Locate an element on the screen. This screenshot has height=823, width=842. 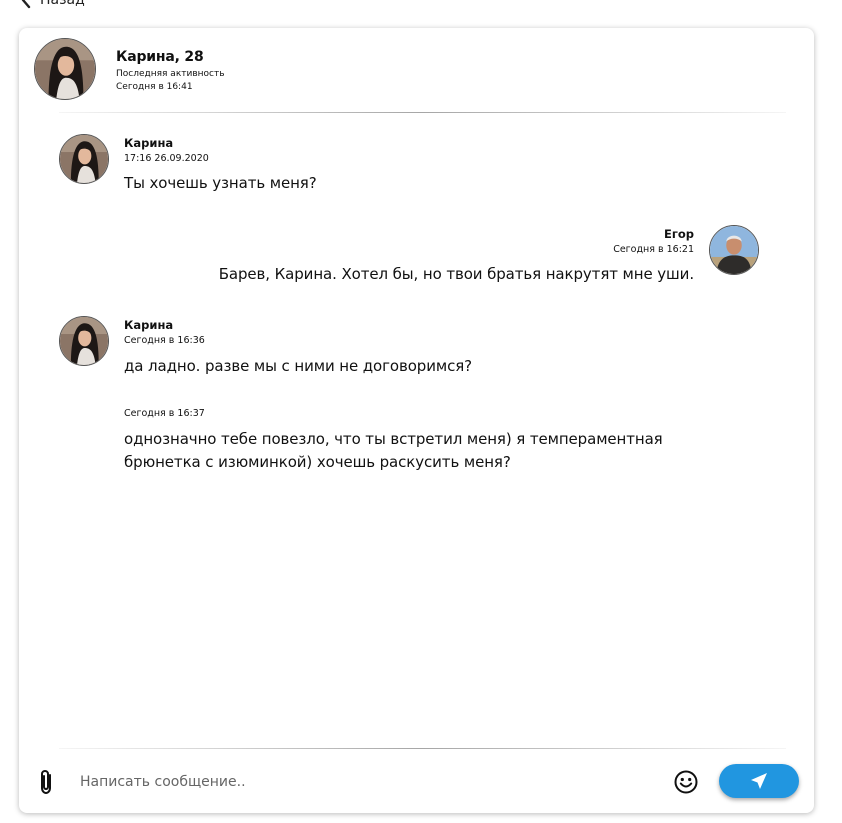
message-author: Егор is located at coordinates (679, 234).